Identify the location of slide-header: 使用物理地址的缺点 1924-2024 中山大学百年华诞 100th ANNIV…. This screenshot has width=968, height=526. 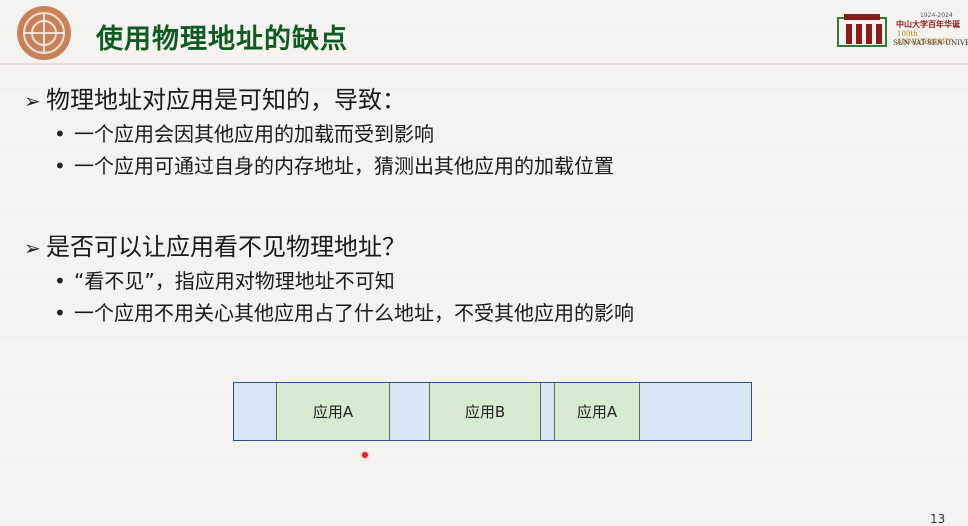
(484, 32).